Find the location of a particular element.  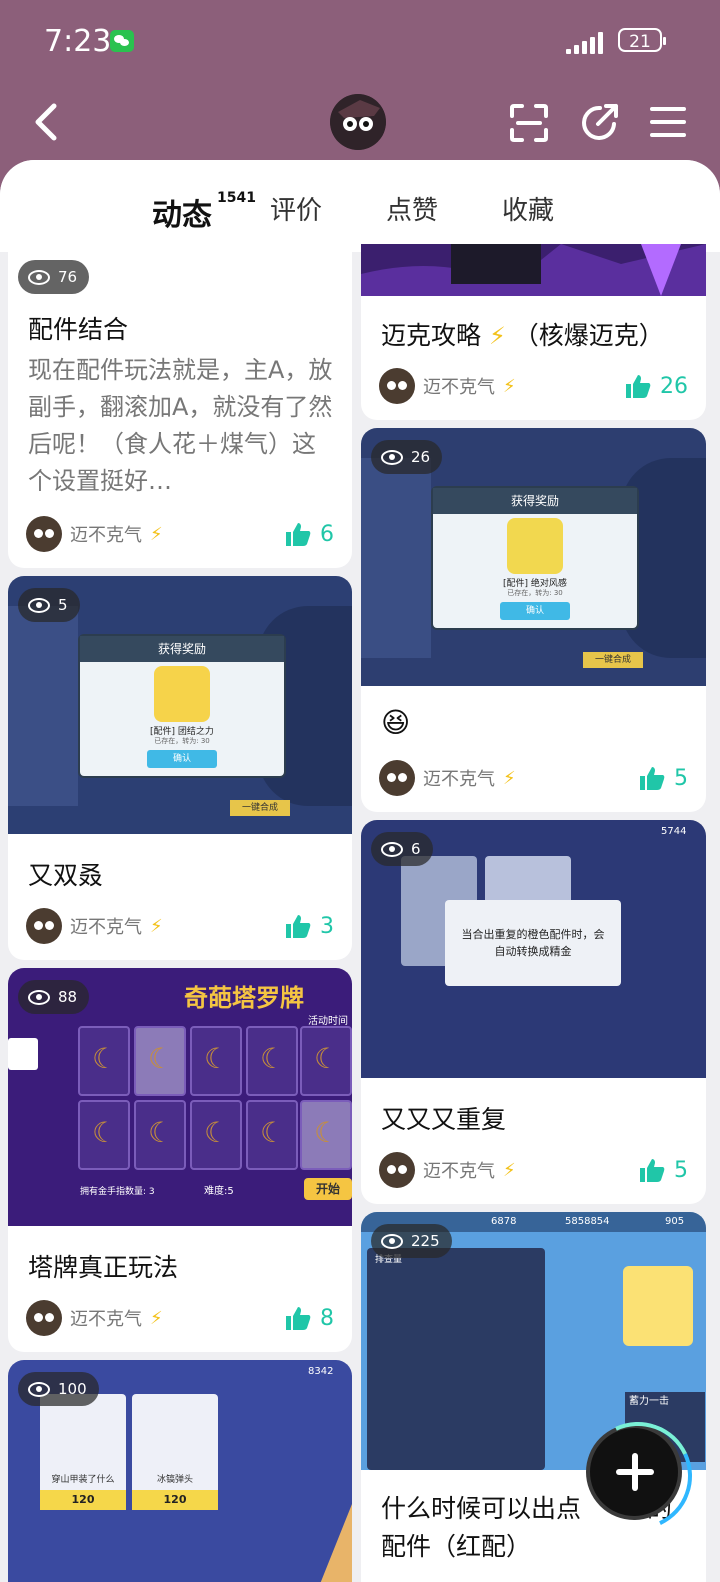

view-count: 76 is located at coordinates (54, 277).